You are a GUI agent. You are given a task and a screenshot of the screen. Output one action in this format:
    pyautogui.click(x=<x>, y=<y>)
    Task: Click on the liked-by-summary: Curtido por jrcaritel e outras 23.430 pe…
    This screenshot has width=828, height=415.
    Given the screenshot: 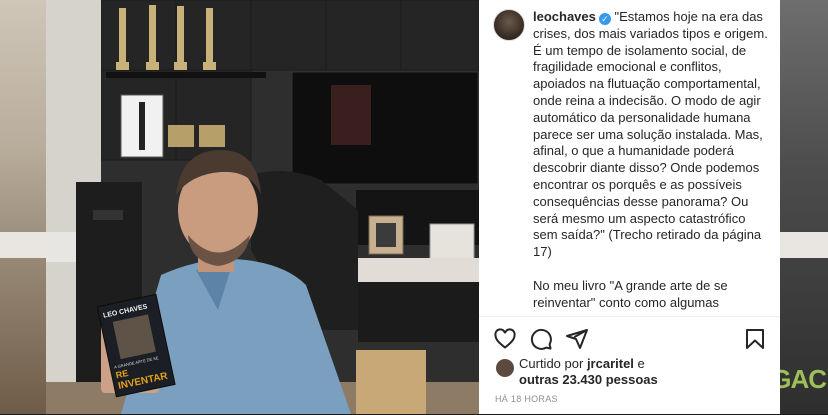 What is the action you would take?
    pyautogui.click(x=576, y=372)
    